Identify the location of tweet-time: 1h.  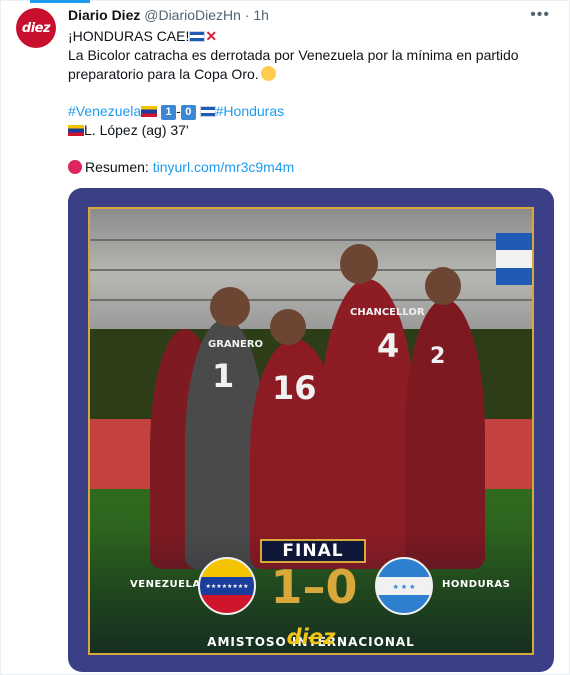
(261, 15).